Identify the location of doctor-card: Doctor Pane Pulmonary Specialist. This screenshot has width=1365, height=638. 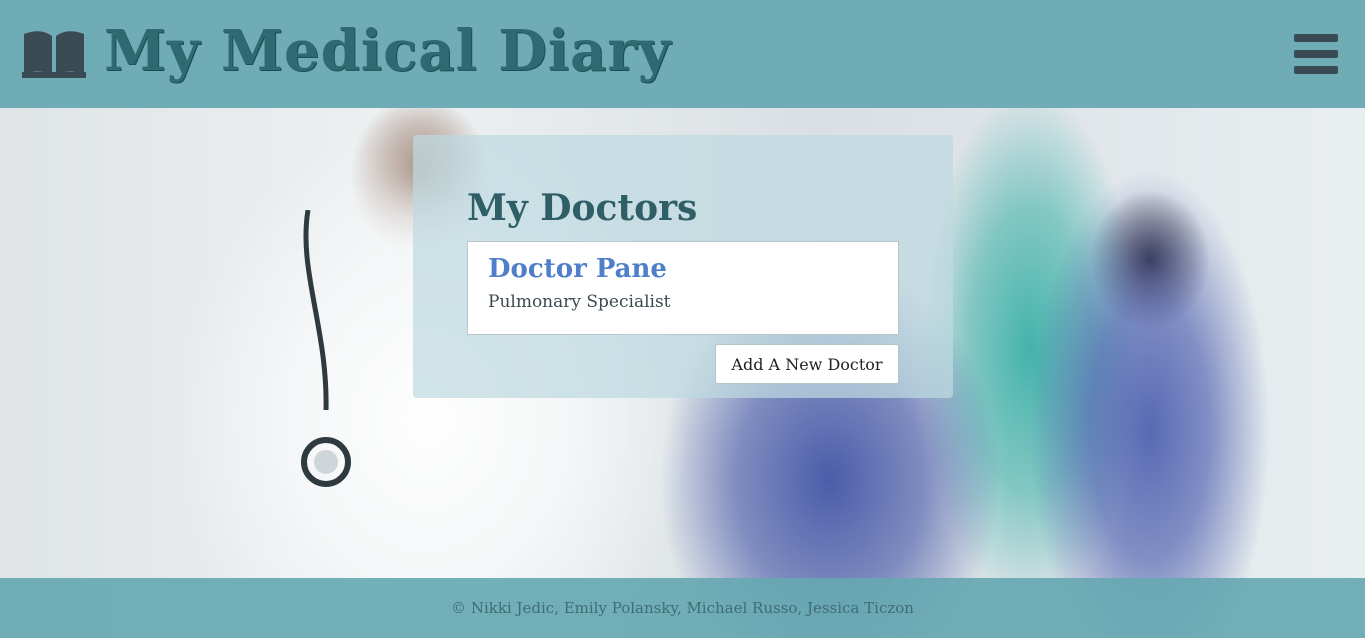
(683, 288).